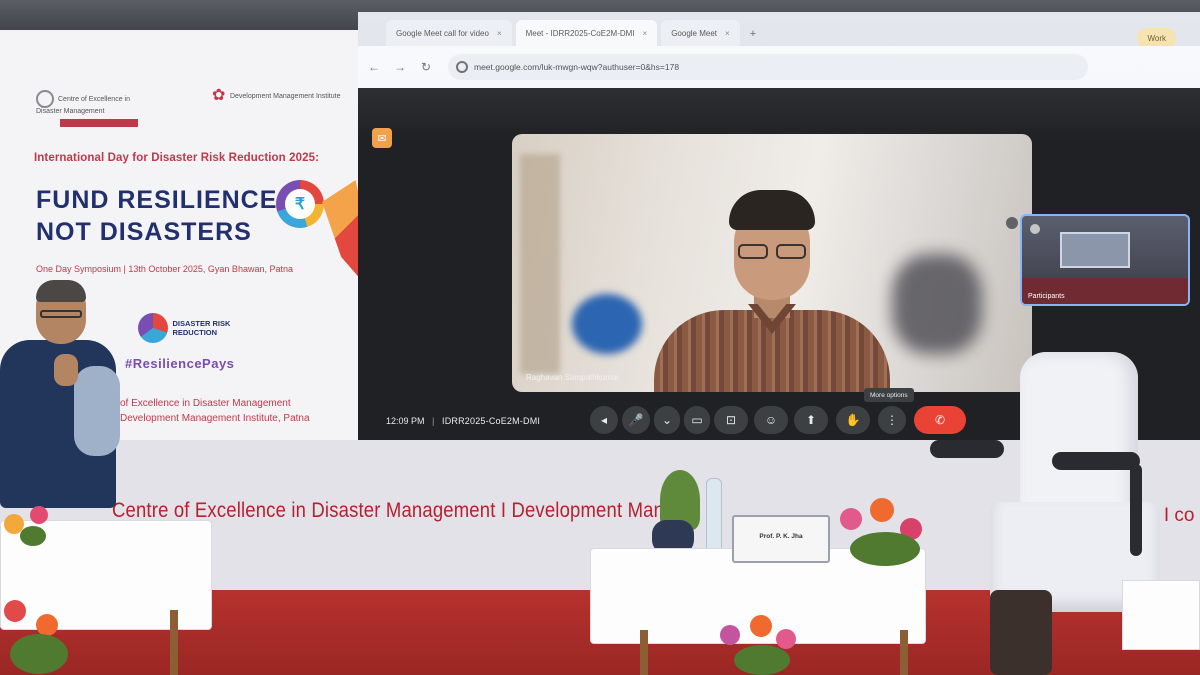  I want to click on hashtag: #ResiliencePays, so click(180, 363).